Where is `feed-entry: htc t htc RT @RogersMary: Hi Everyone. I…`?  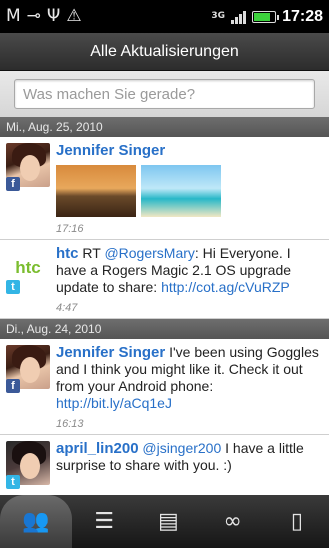
feed-entry: htc t htc RT @RogersMary: Hi Everyone. I… is located at coordinates (164, 279).